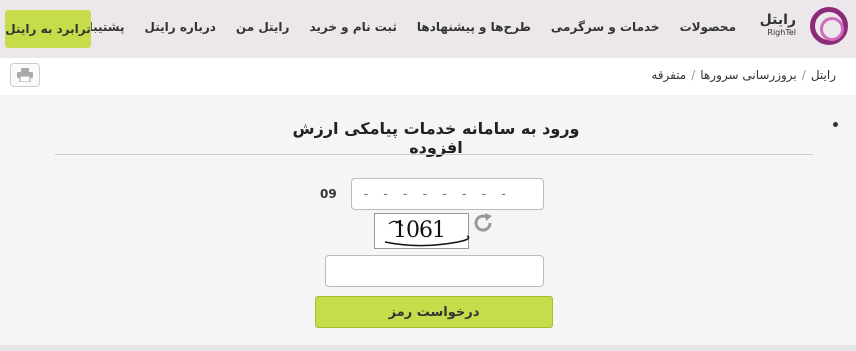 The width and height of the screenshot is (856, 351). What do you see at coordinates (328, 194) in the screenshot?
I see `phone-prefix: 09` at bounding box center [328, 194].